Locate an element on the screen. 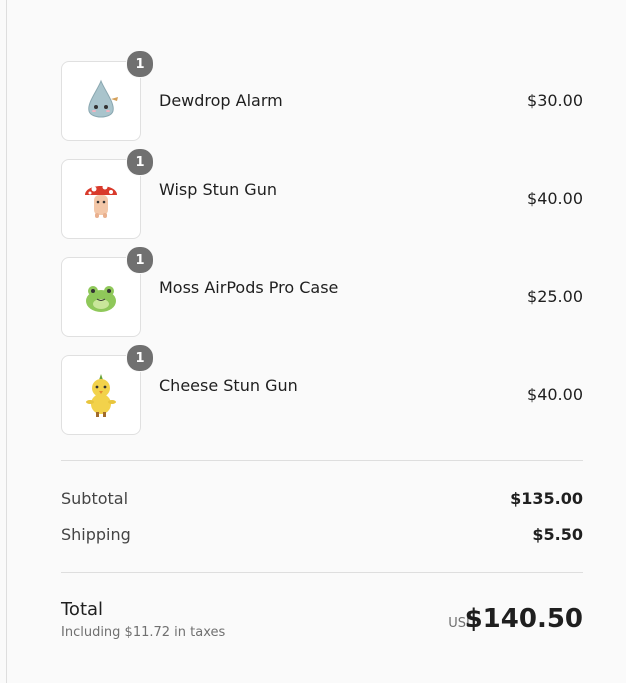 Image resolution: width=626 pixels, height=683 pixels. cart-item: 1 Cheese Stun Gun $40.00 is located at coordinates (322, 390).